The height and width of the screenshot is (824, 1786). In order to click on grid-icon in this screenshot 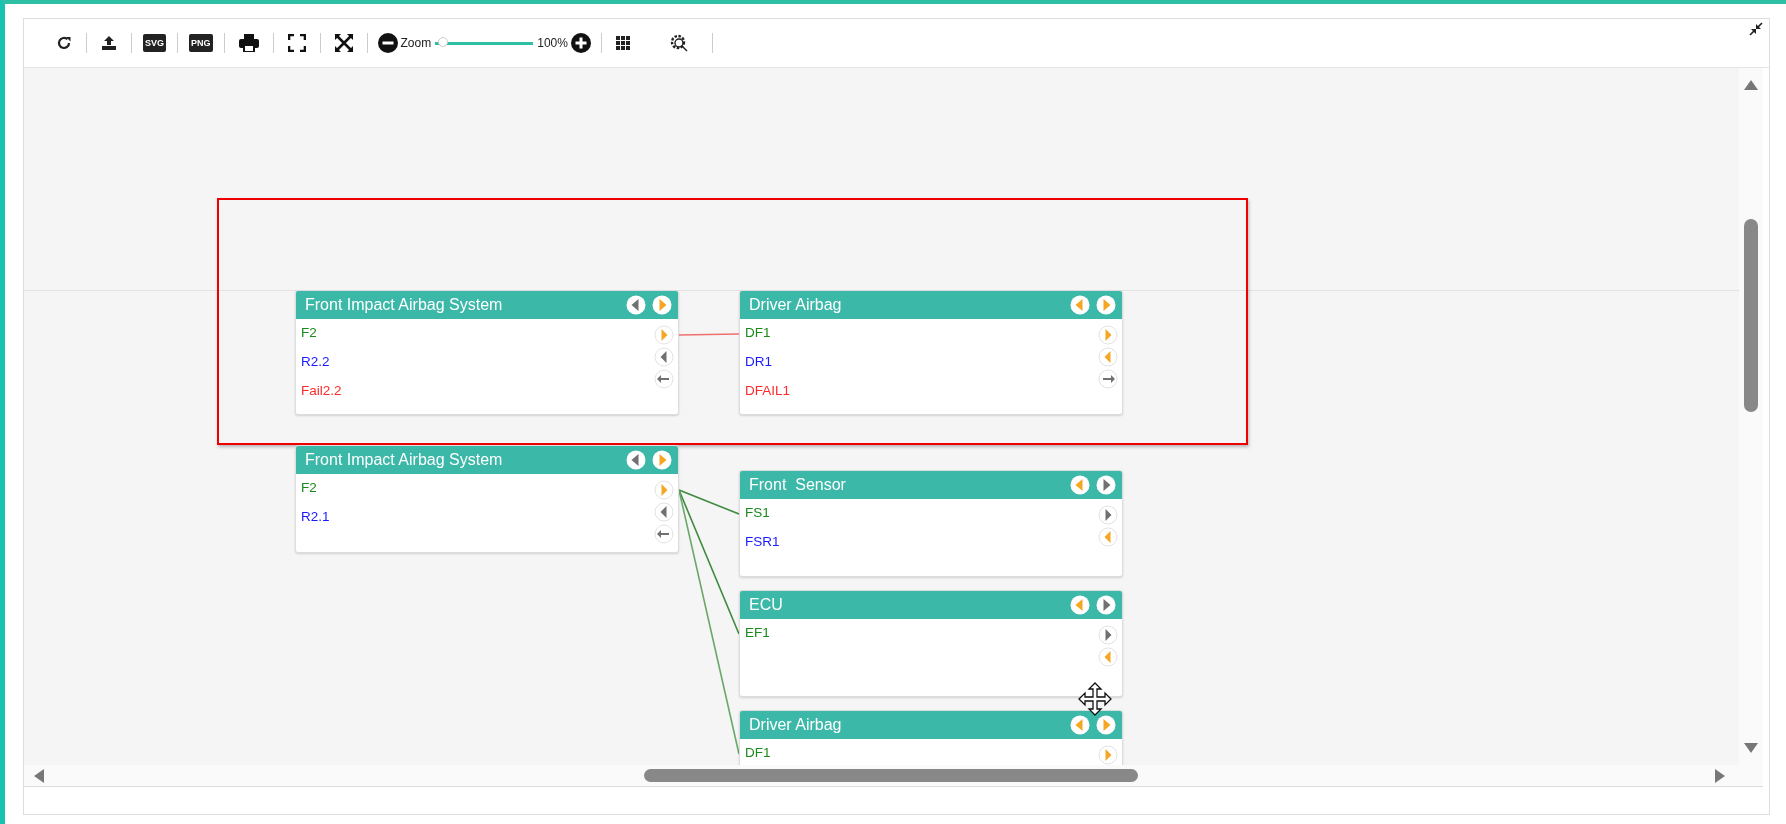, I will do `click(622, 43)`.